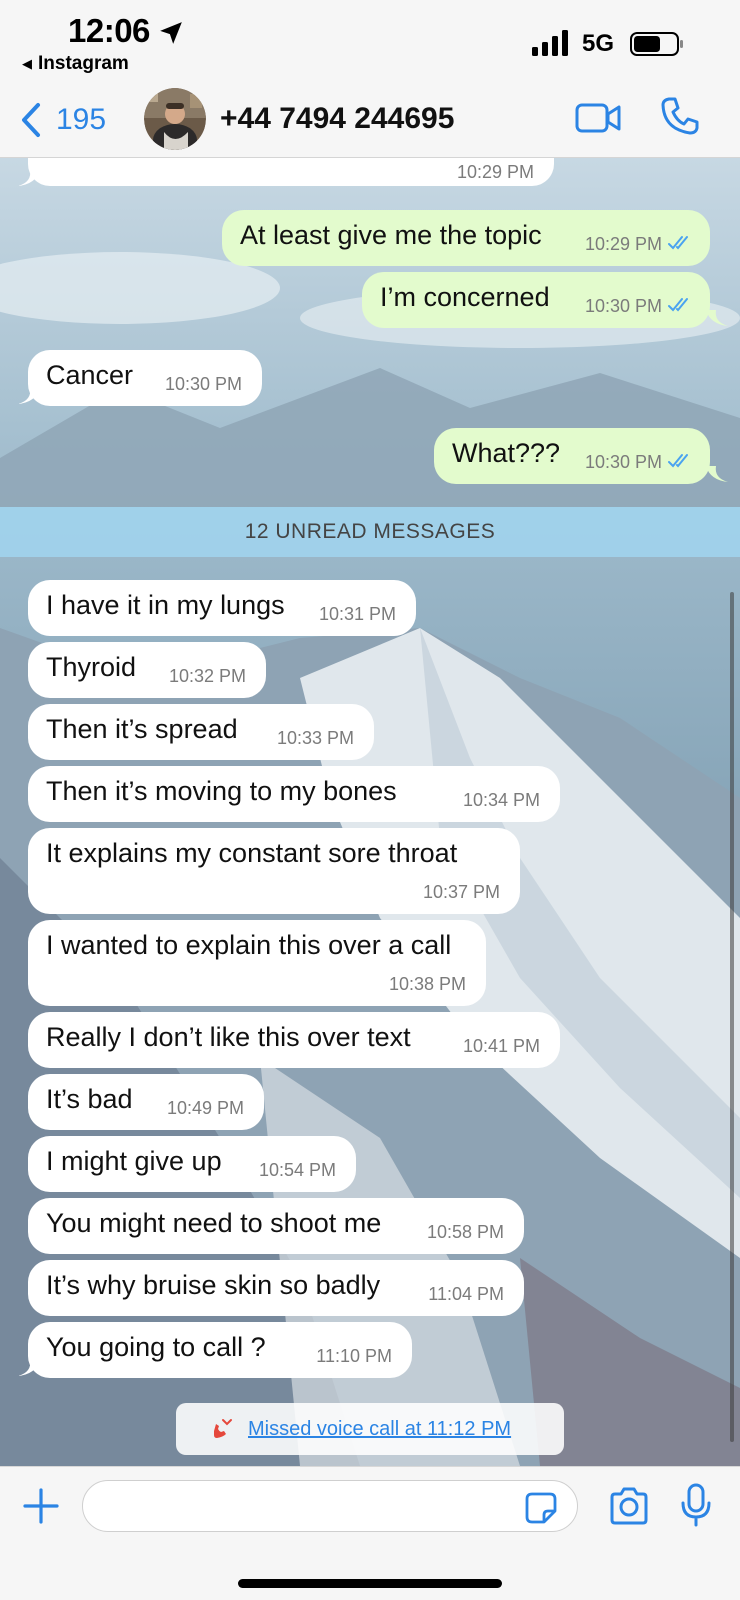 The width and height of the screenshot is (740, 1600). What do you see at coordinates (370, 1583) in the screenshot?
I see `home-indicator` at bounding box center [370, 1583].